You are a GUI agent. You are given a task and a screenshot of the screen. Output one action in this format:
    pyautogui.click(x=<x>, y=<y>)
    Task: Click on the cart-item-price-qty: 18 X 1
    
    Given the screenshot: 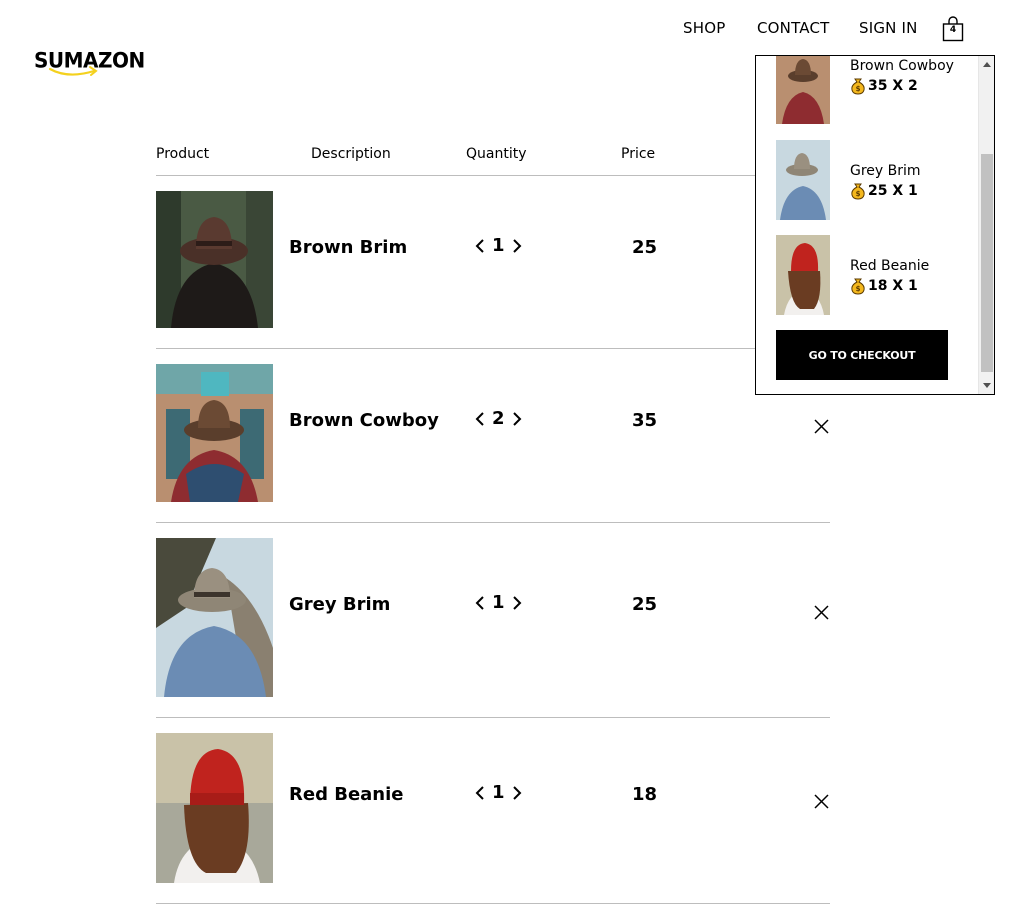 What is the action you would take?
    pyautogui.click(x=893, y=286)
    